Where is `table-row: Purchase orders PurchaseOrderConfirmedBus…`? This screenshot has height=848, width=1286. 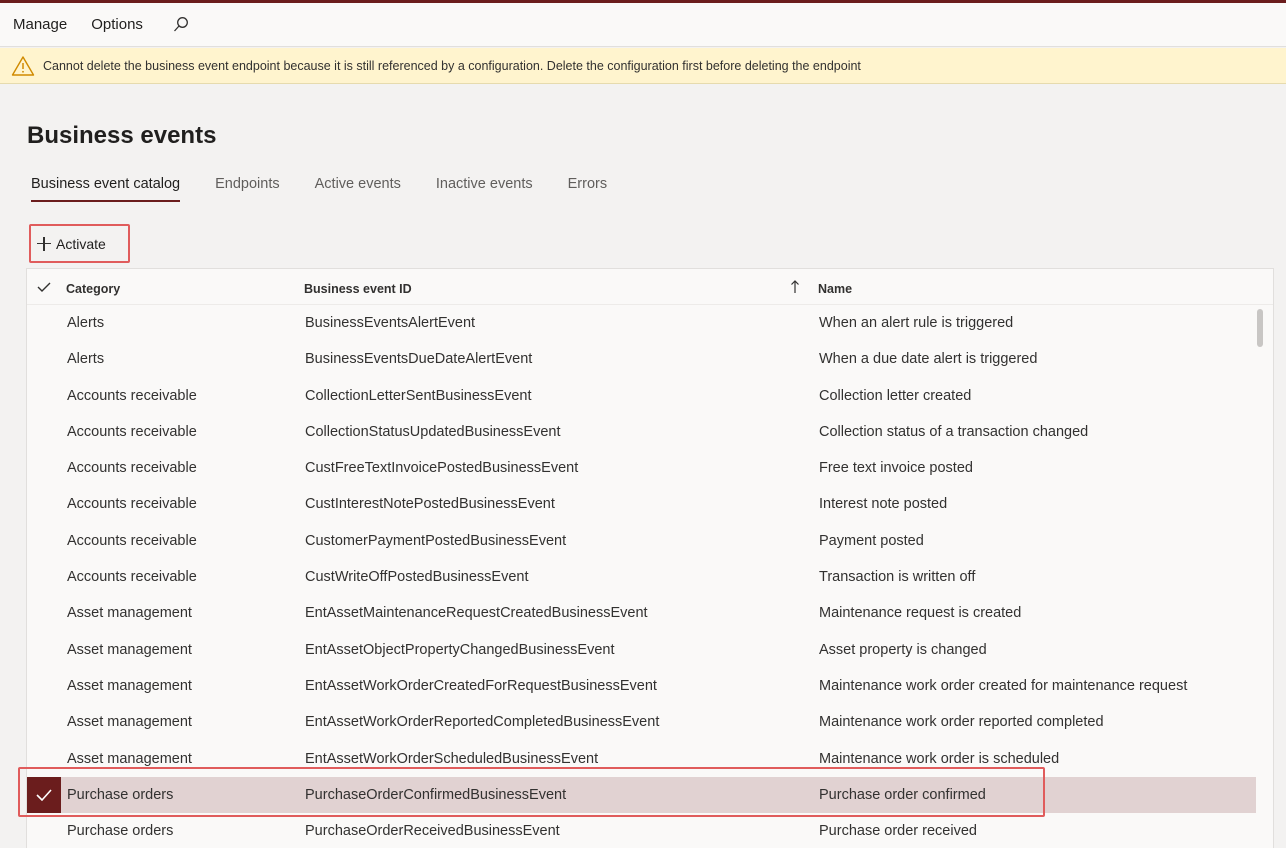
table-row: Purchase orders PurchaseOrderConfirmedBus… is located at coordinates (641, 795).